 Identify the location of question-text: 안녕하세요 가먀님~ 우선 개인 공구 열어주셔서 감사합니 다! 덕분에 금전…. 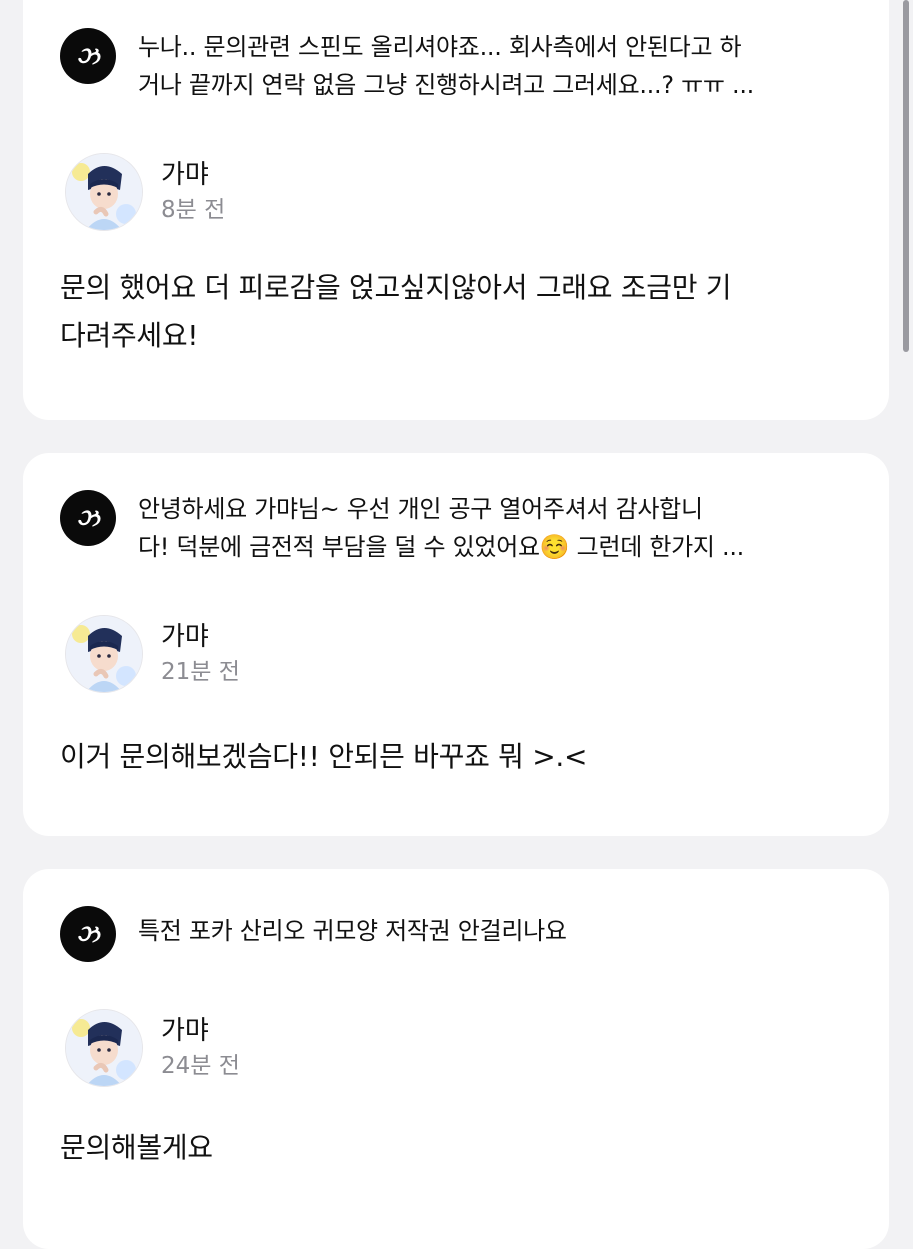
(441, 528).